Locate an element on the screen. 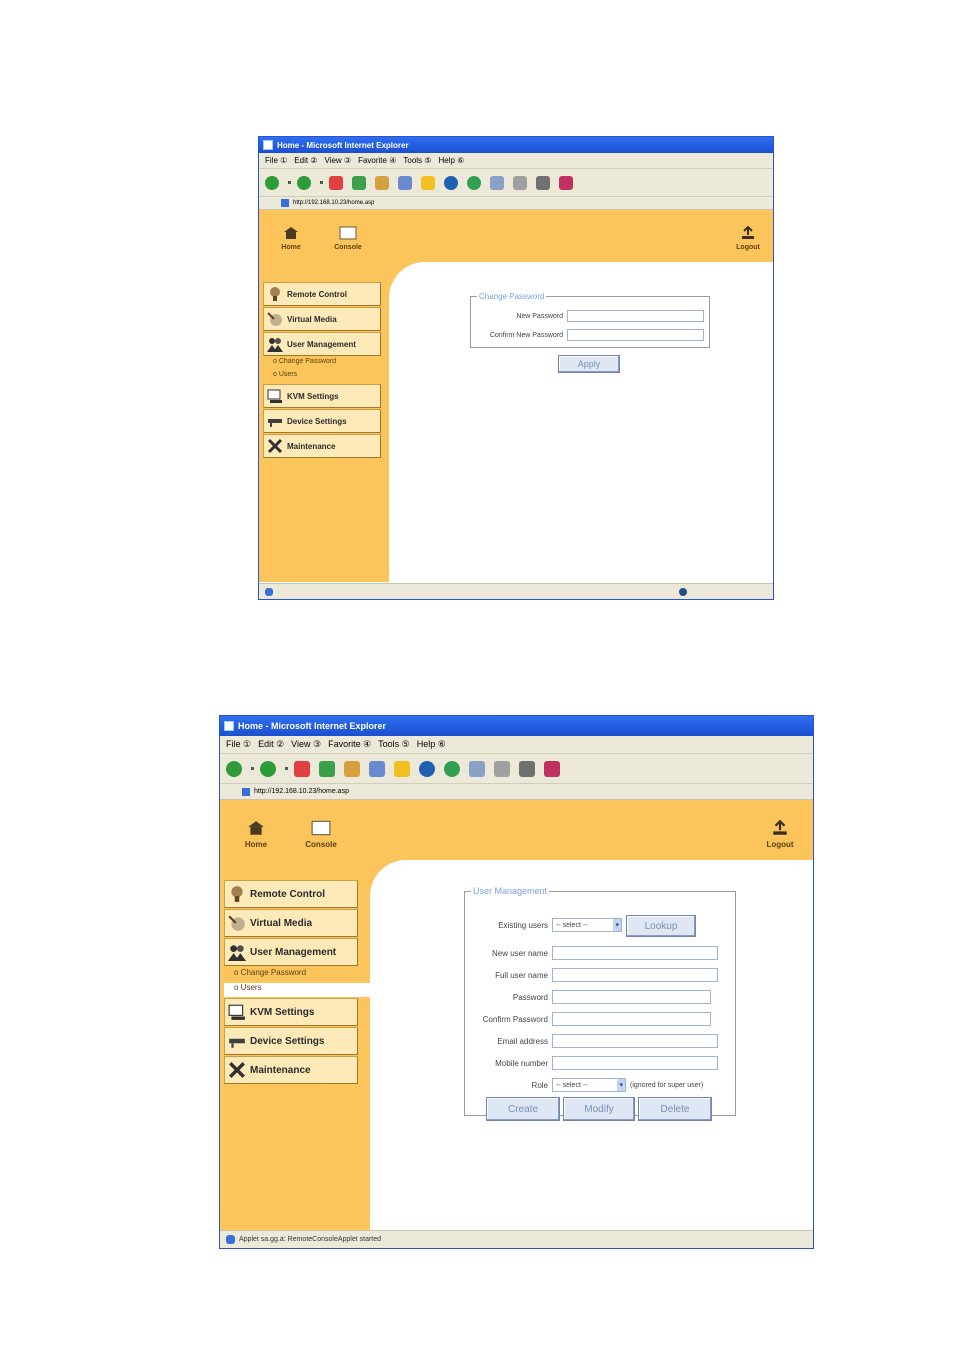 The height and width of the screenshot is (1351, 954). ie-app-icon is located at coordinates (268, 145).